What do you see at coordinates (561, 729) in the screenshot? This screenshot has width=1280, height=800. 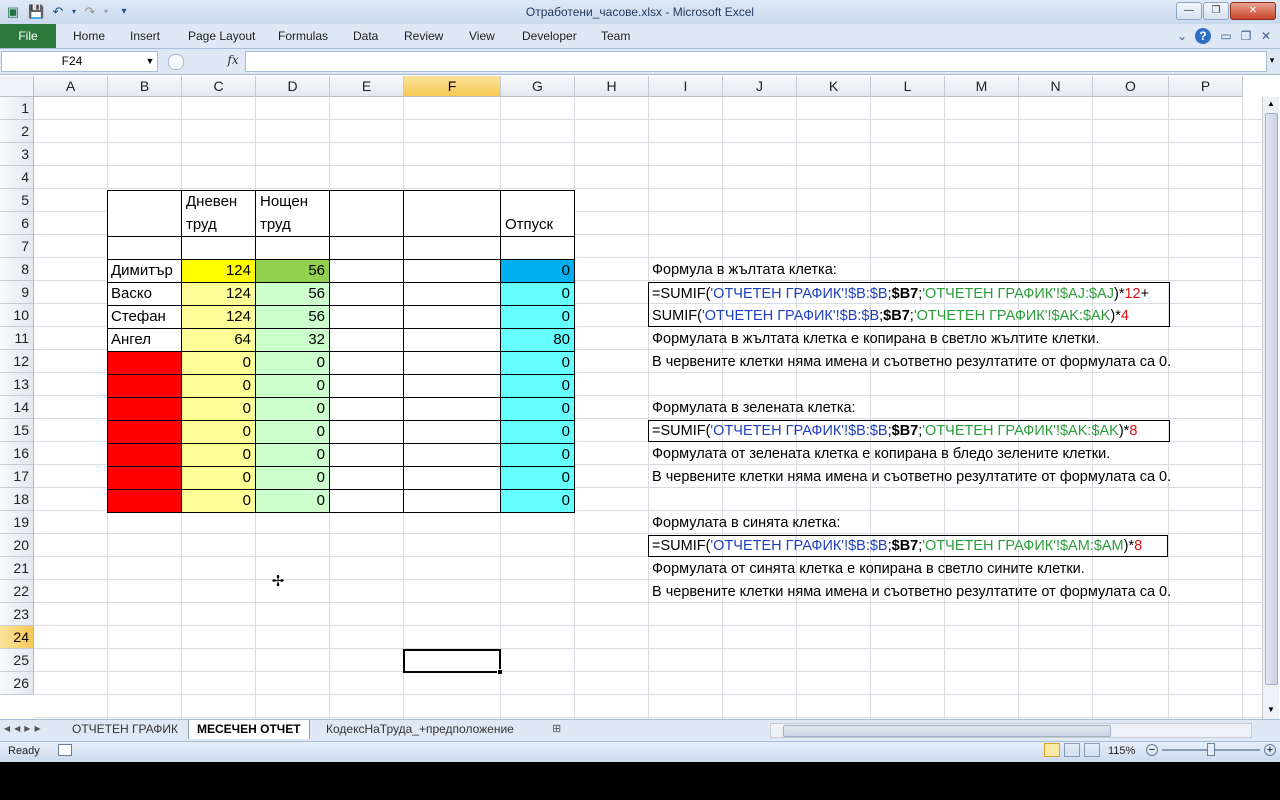 I see `new-sheet-icon: ⊞` at bounding box center [561, 729].